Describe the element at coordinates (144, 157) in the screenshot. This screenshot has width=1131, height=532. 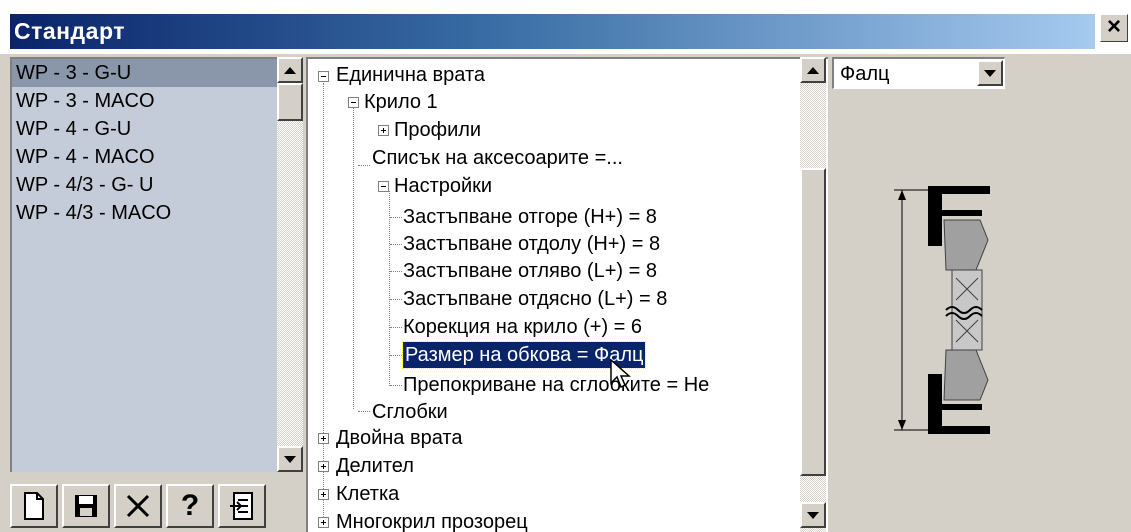
I see `list-item: WP - 4 - MACO` at that location.